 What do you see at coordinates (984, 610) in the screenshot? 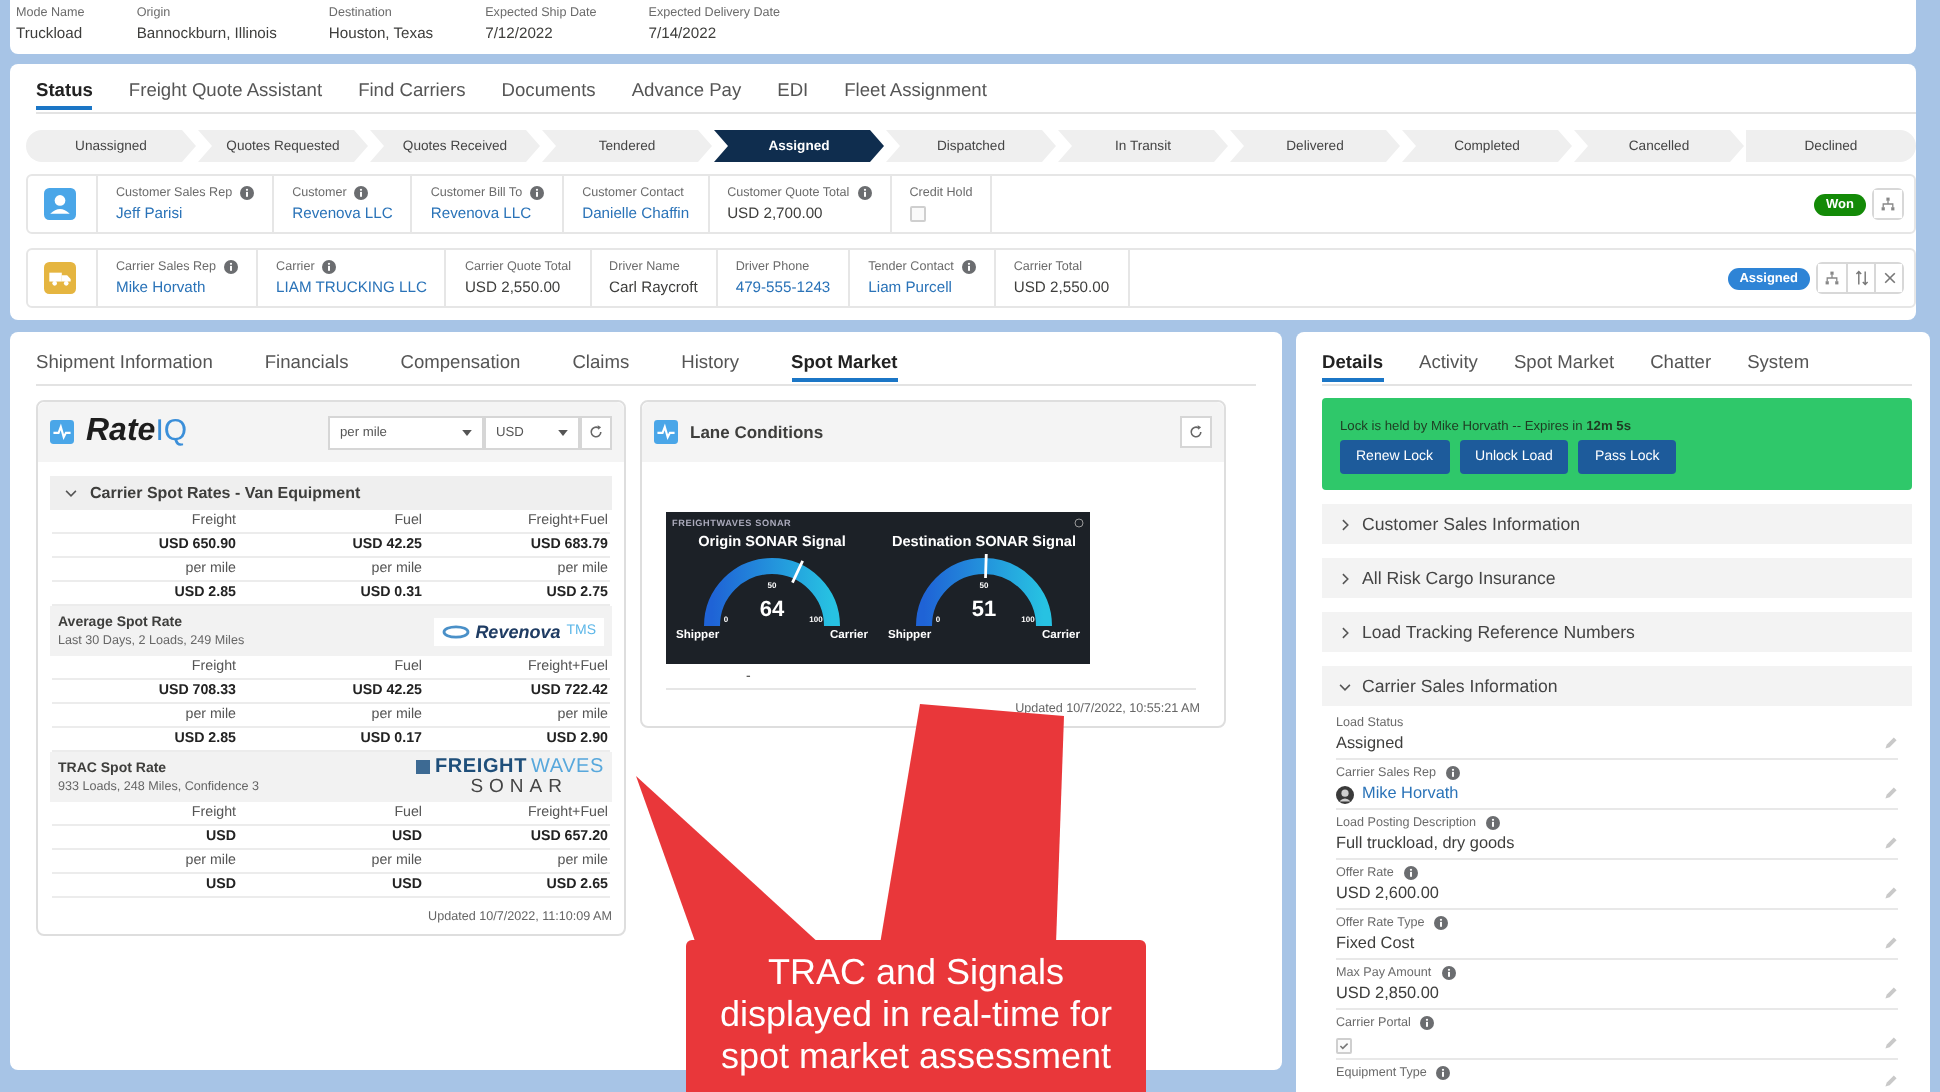
I see `gauge-value: 51` at bounding box center [984, 610].